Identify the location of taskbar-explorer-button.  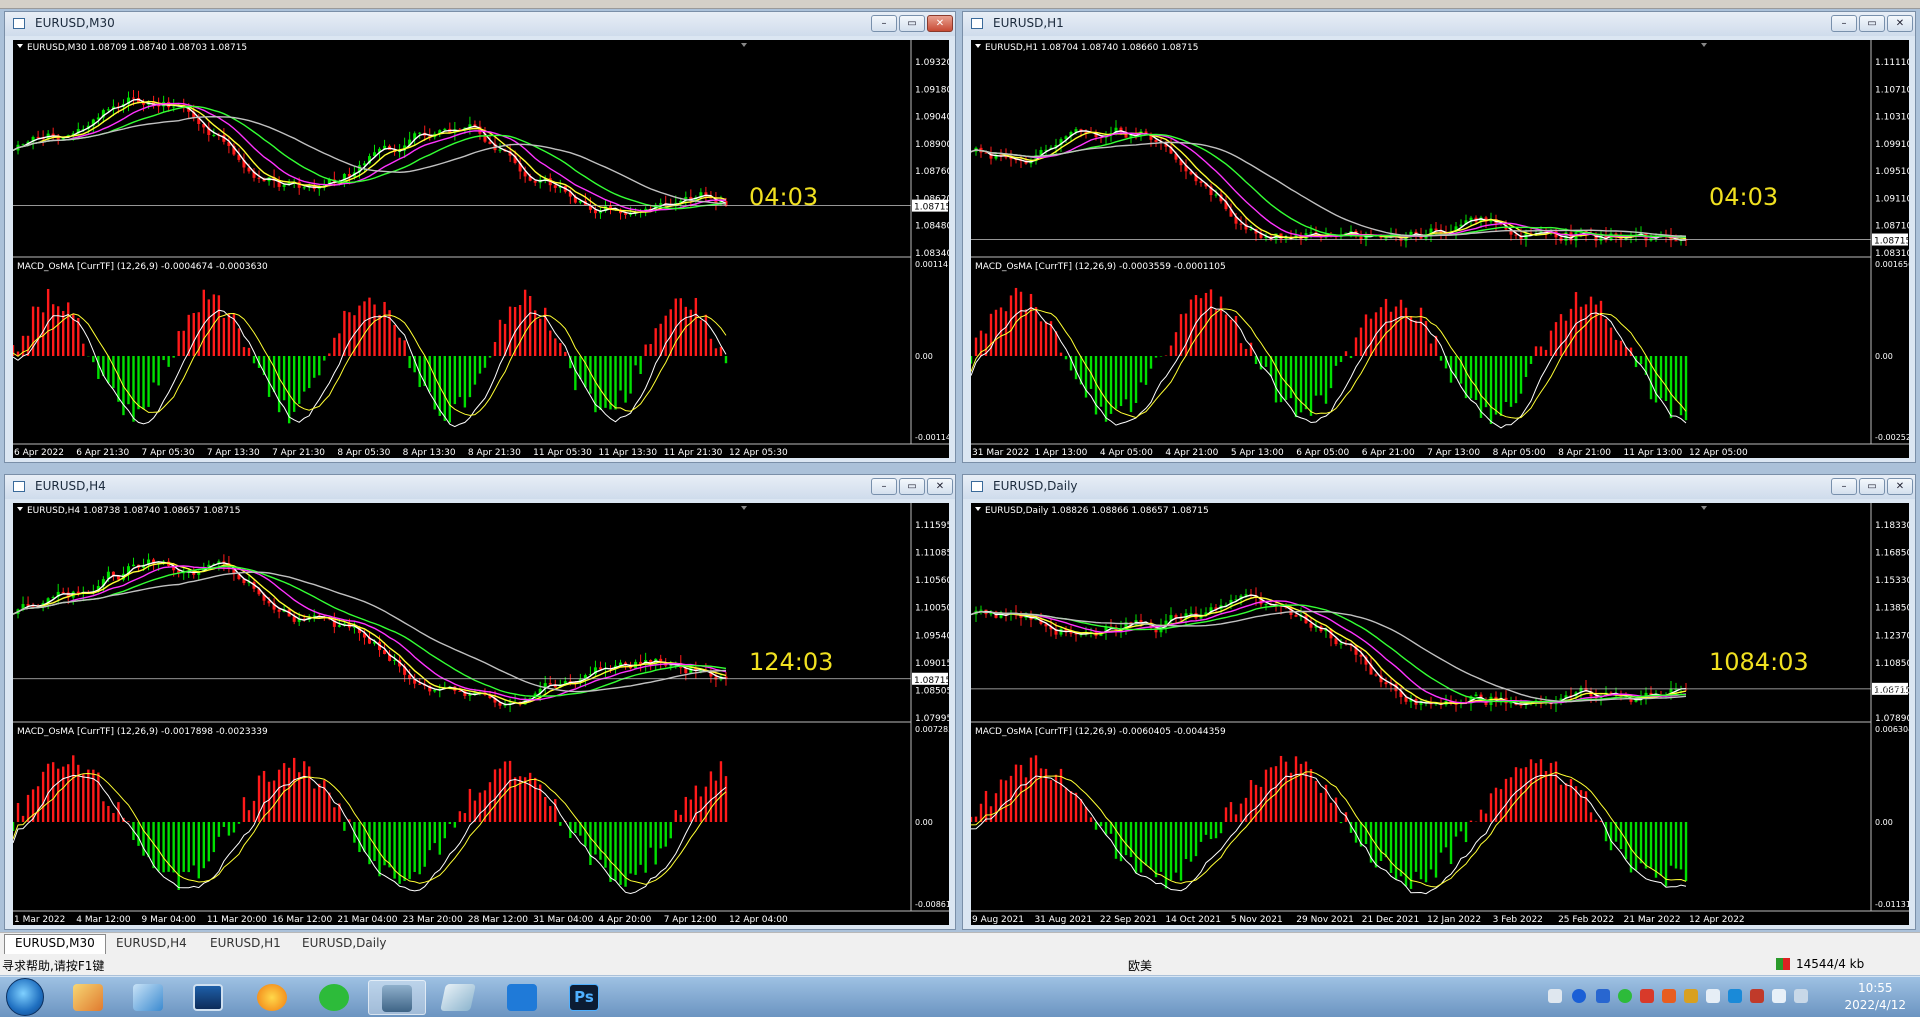
(149, 997).